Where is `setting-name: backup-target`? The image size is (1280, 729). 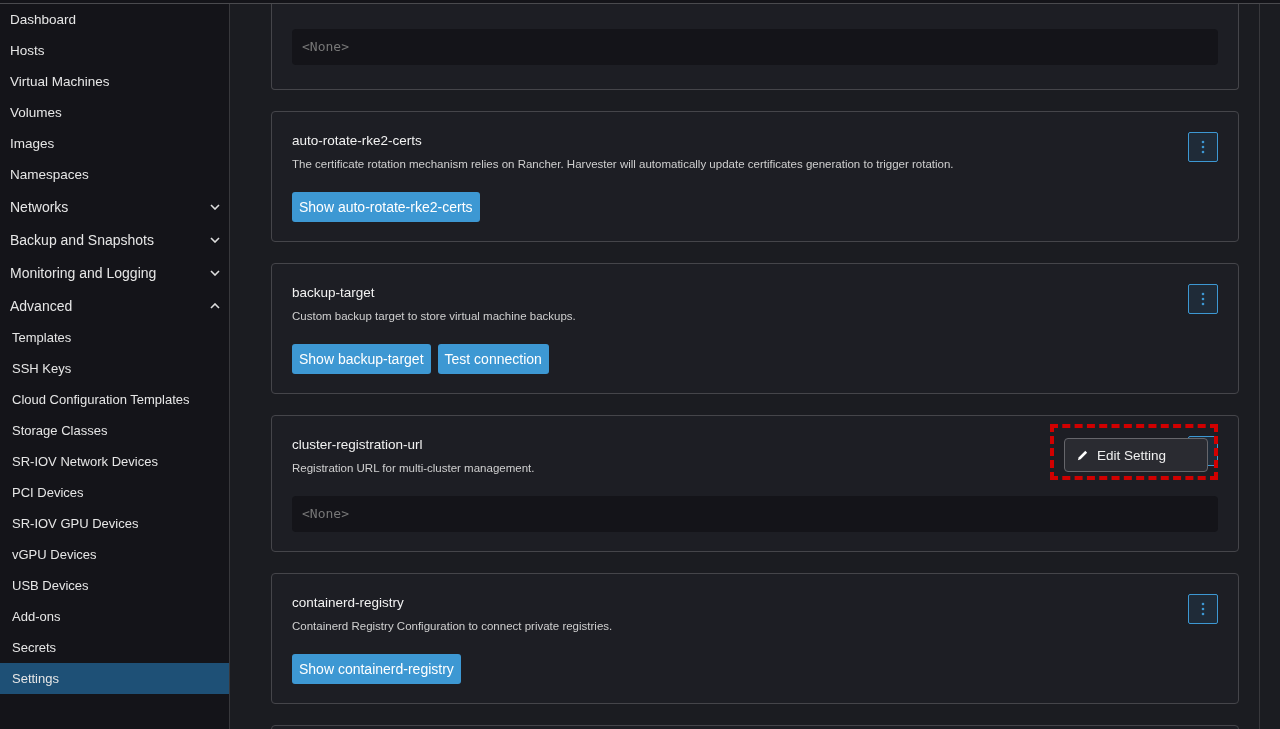 setting-name: backup-target is located at coordinates (333, 293).